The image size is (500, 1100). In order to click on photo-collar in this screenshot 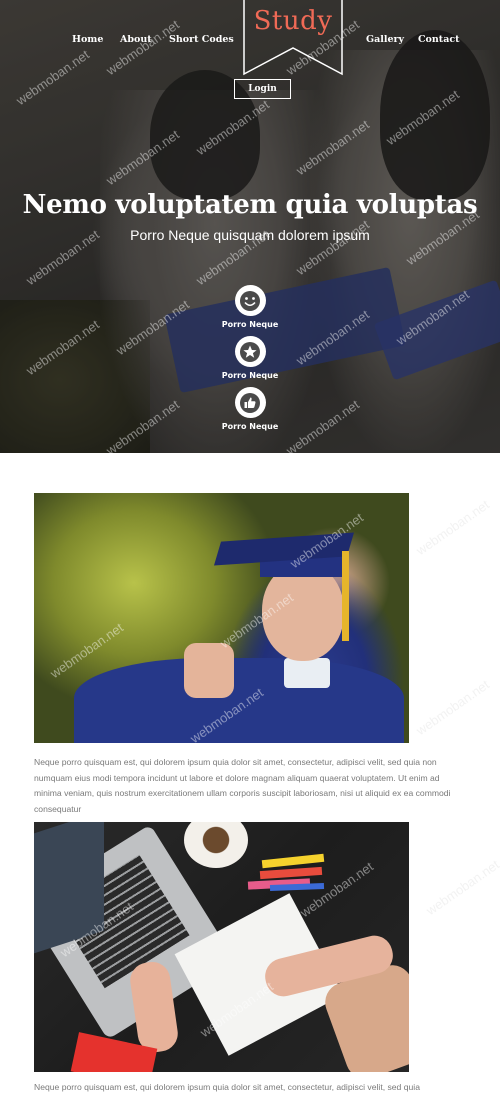, I will do `click(307, 673)`.